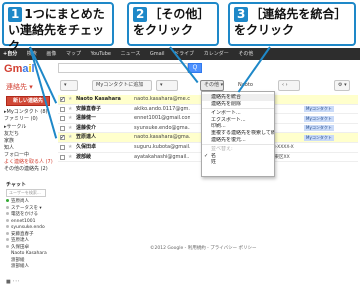 The image size is (360, 288). Describe the element at coordinates (241, 14) in the screenshot. I see `callout-number: 3` at that location.